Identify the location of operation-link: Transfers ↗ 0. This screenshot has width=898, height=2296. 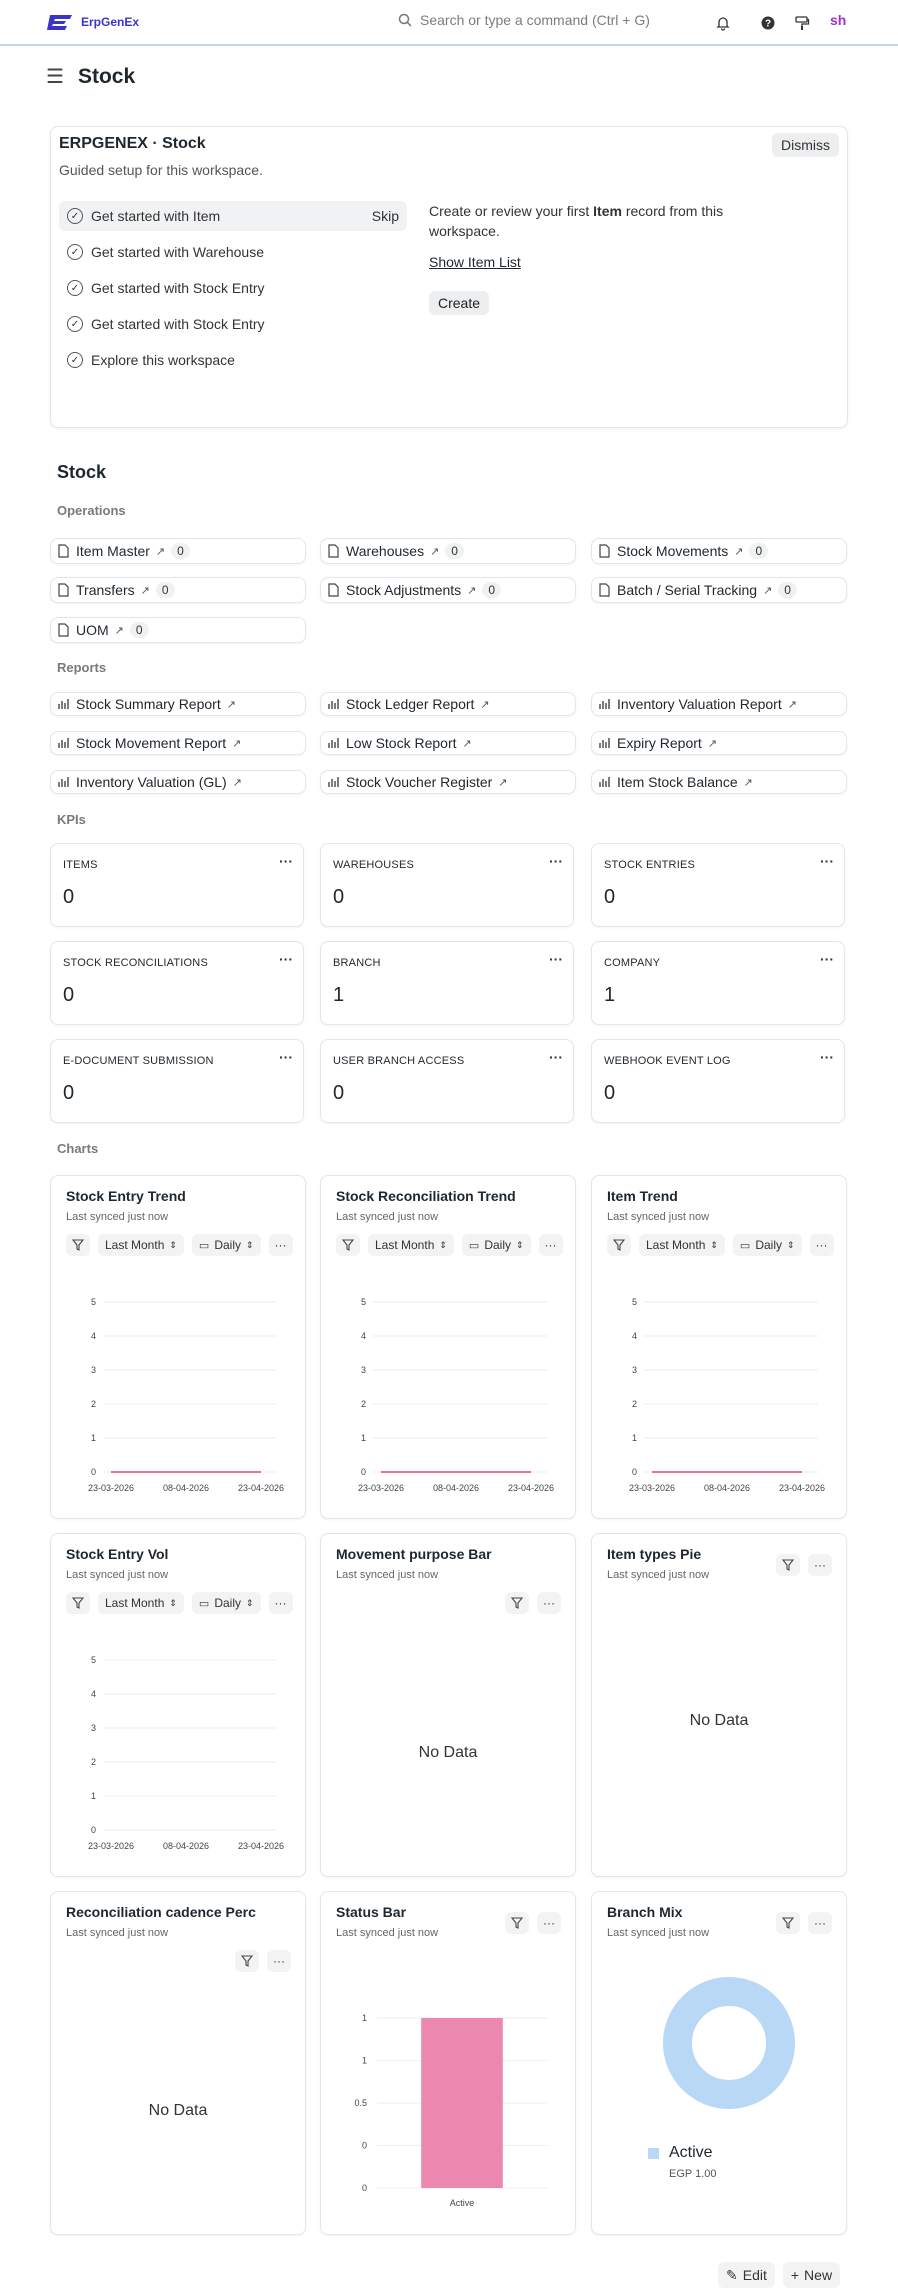
(178, 590).